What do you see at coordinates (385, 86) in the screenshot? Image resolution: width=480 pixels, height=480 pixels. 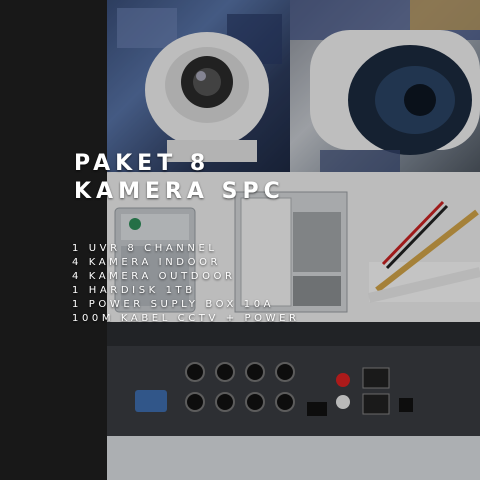 I see `bullet-camera-photo` at bounding box center [385, 86].